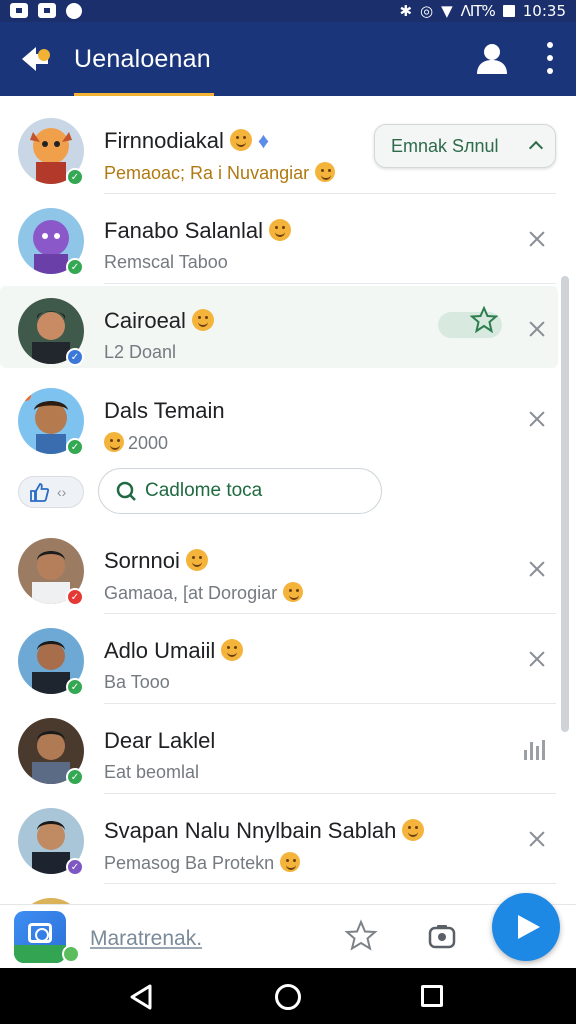  I want to click on alarm-icon: ◎, so click(427, 11).